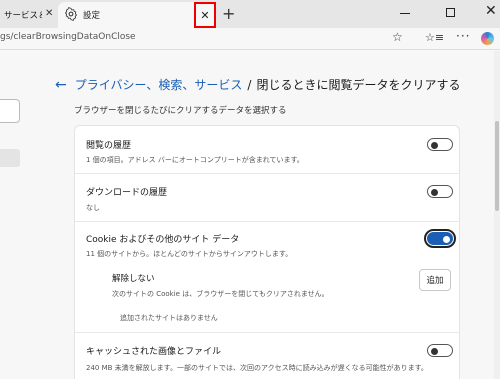 This screenshot has height=379, width=500. What do you see at coordinates (195, 160) in the screenshot?
I see `row-desc: 1 個の項目。アドレス バーにオートコンプリートが含まれています。` at bounding box center [195, 160].